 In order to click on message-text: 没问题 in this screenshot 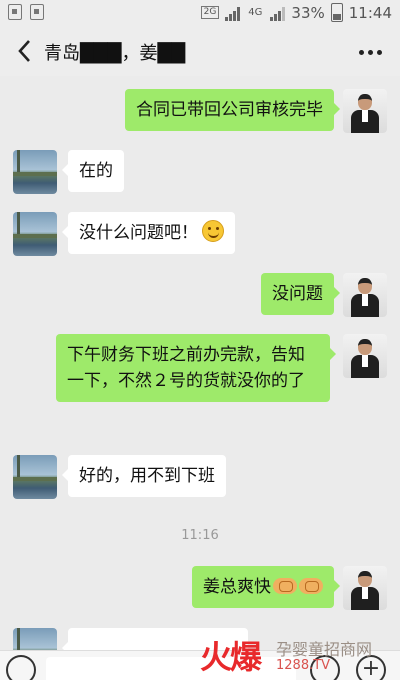, I will do `click(297, 294)`.